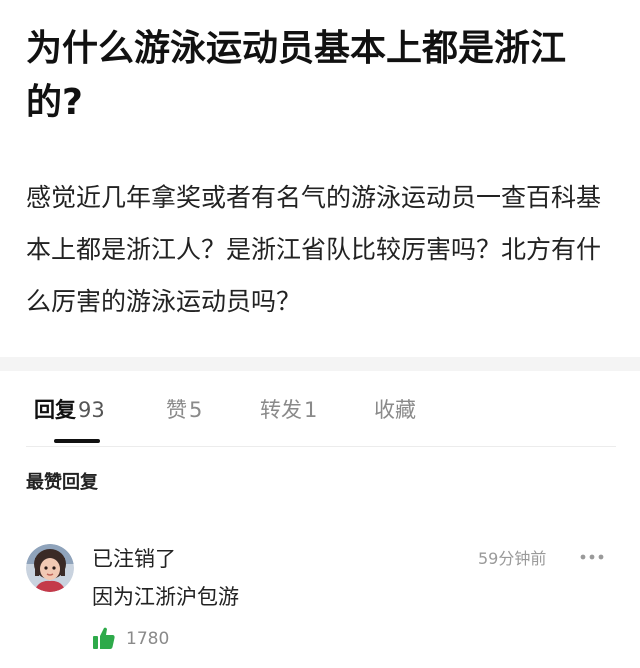 The image size is (640, 668). Describe the element at coordinates (320, 409) in the screenshot. I see `tab-bar: 回复93 赞5 转发1 收藏` at that location.